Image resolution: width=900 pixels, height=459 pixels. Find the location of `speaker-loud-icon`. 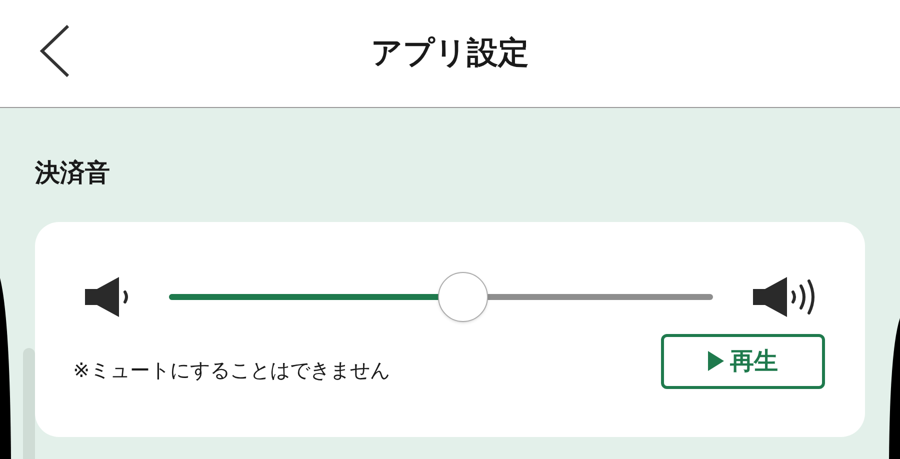

speaker-loud-icon is located at coordinates (784, 296).